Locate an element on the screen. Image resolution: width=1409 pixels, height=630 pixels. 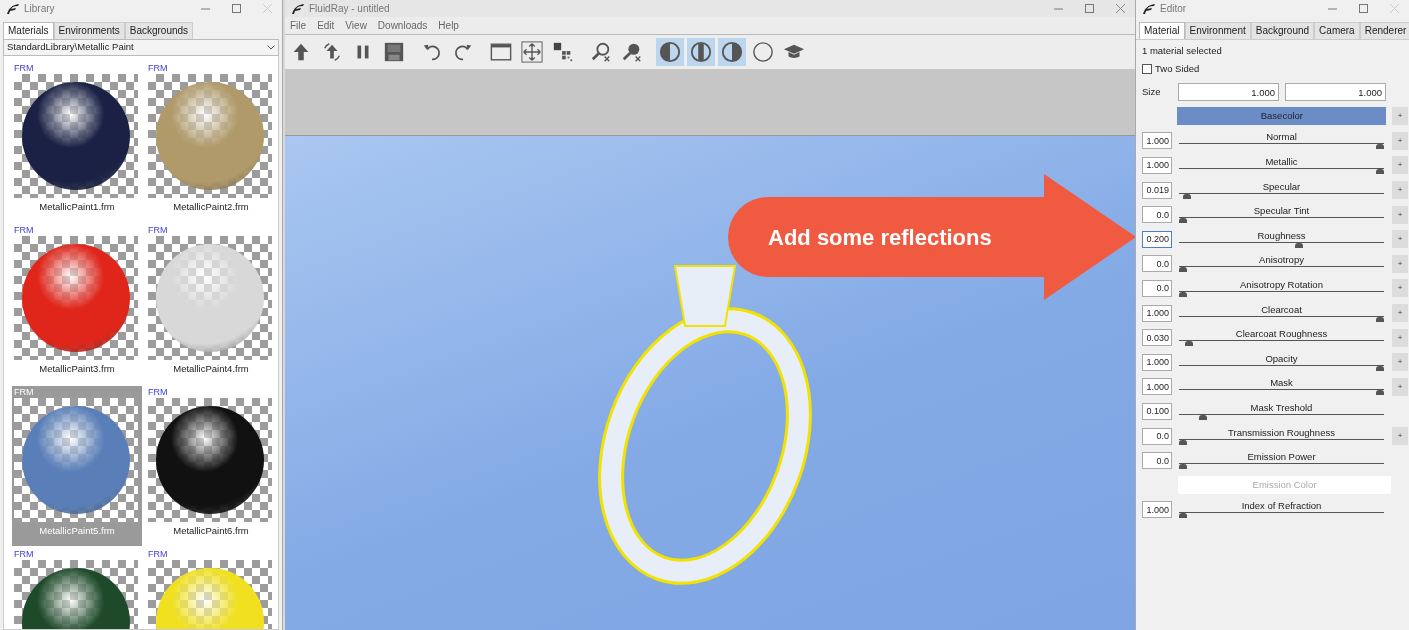
tab: Backgrounds is located at coordinates (159, 30).